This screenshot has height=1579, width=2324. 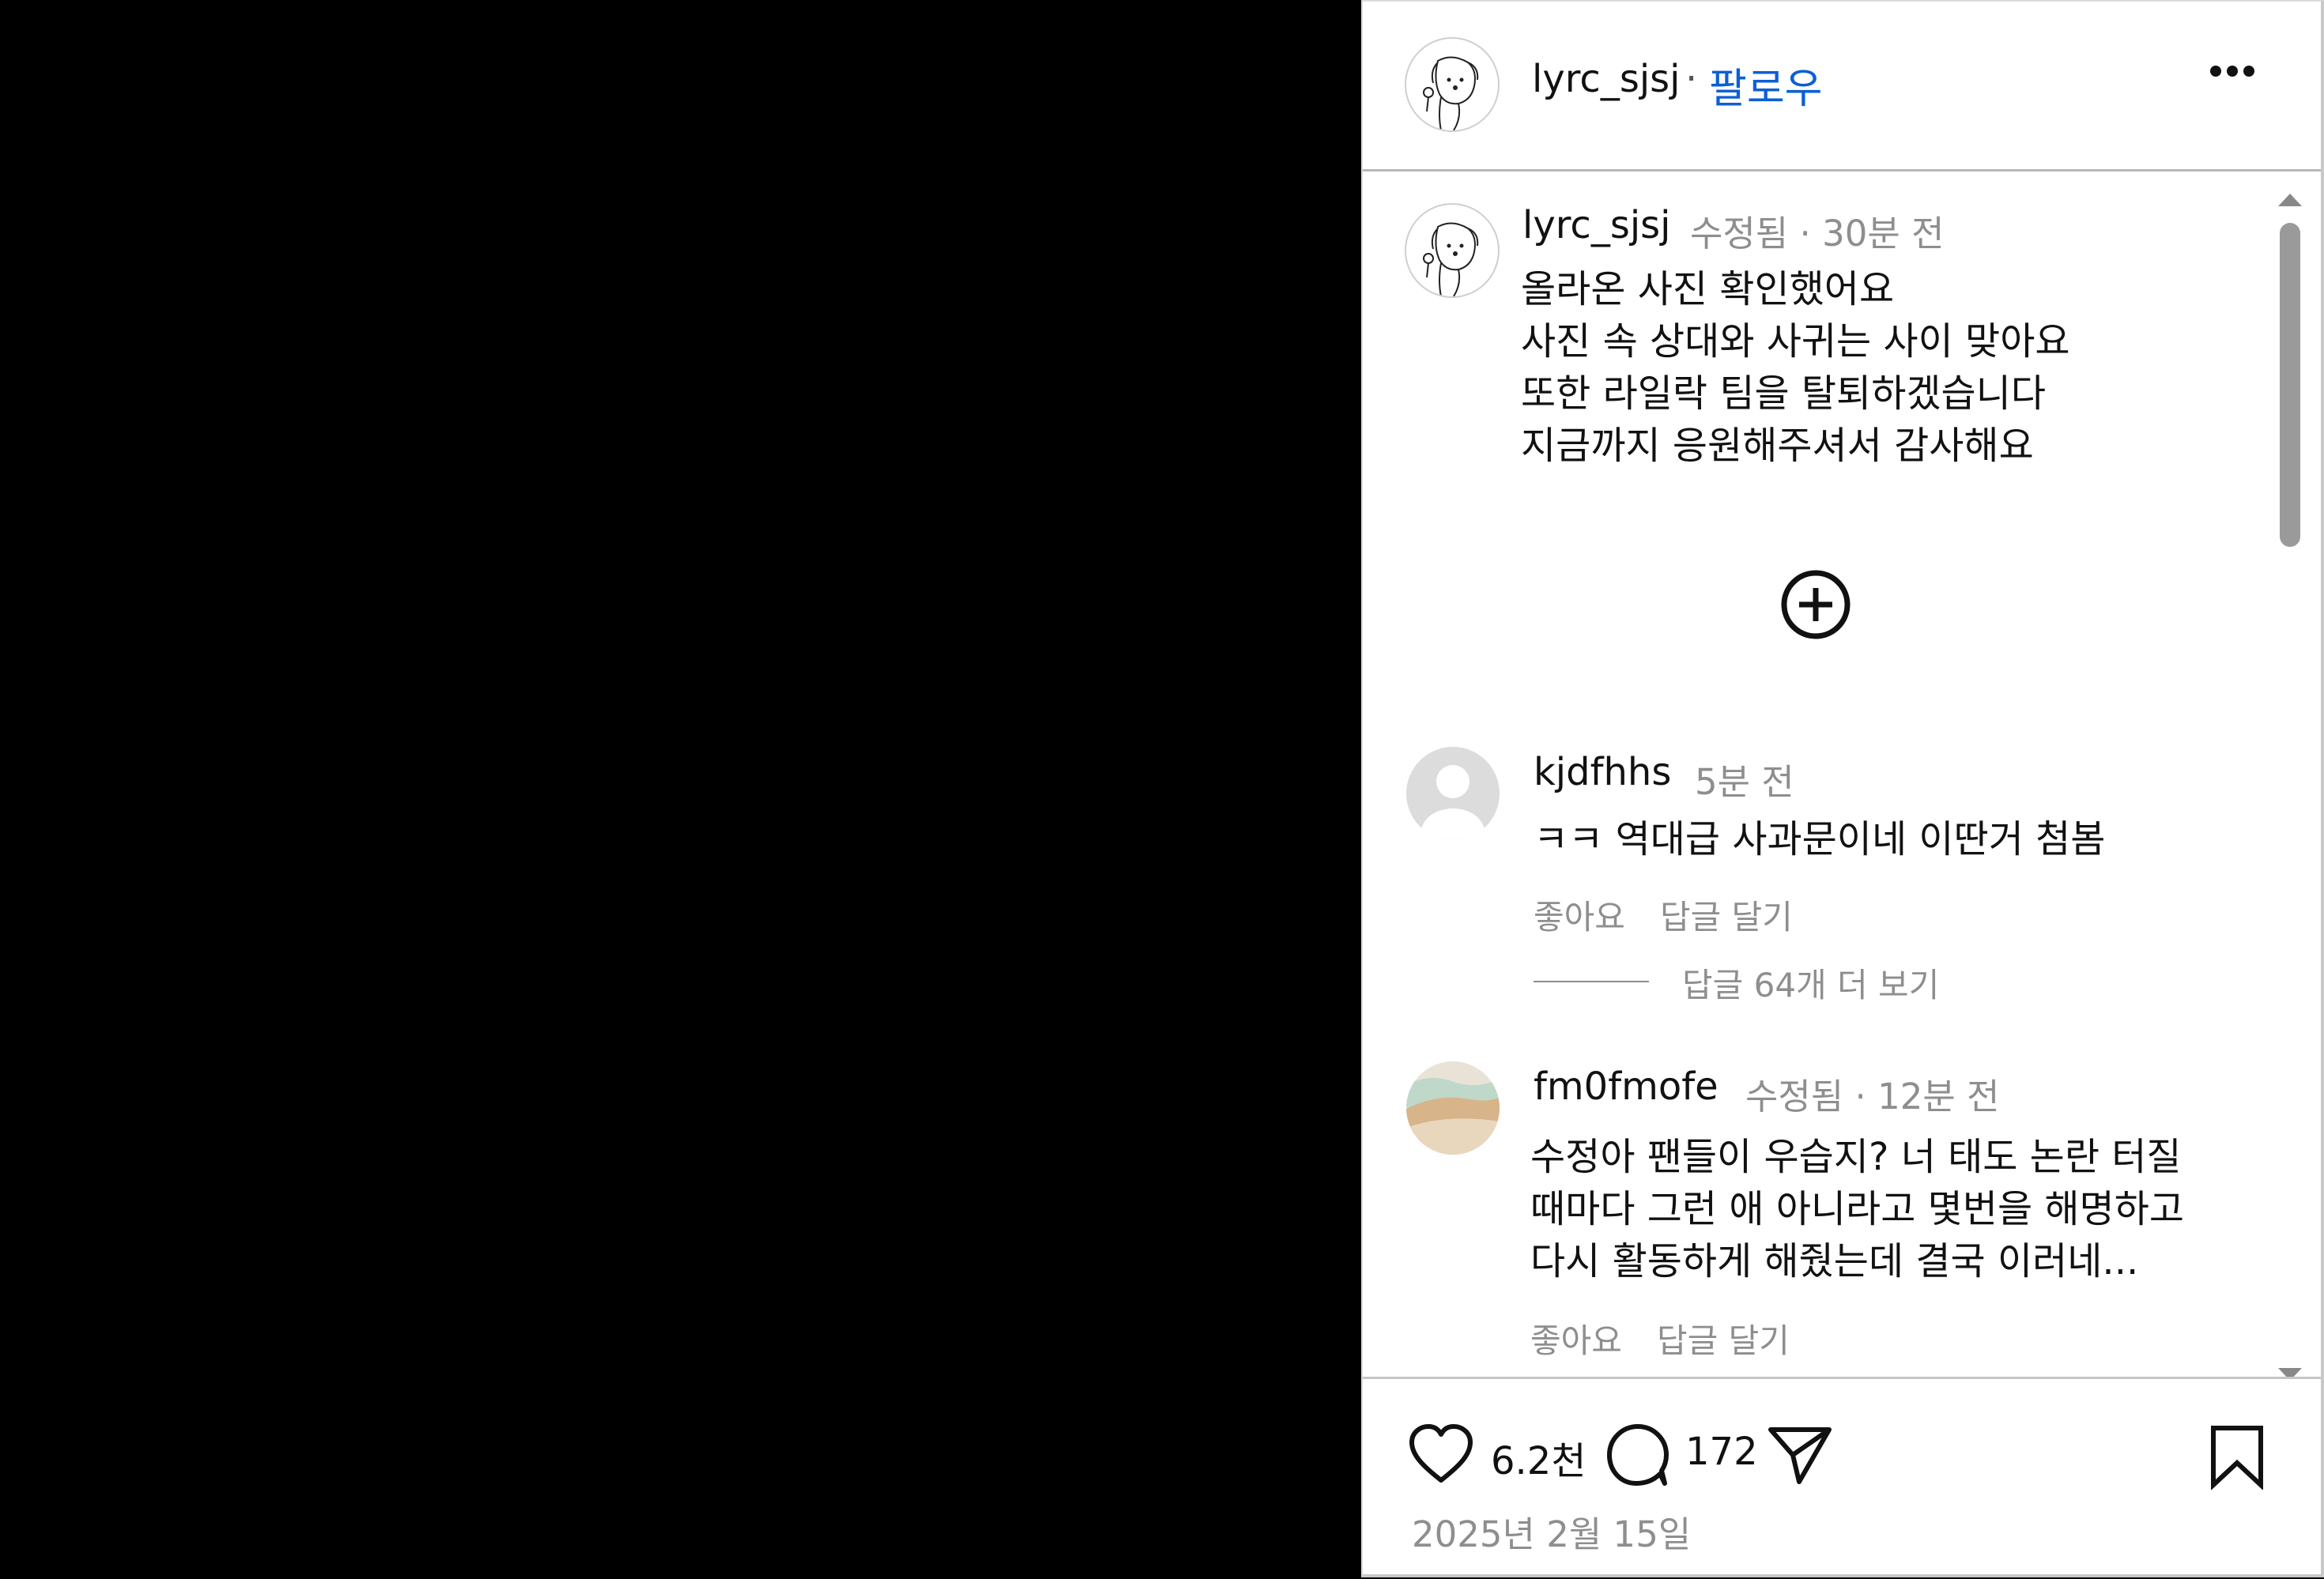 What do you see at coordinates (1872, 1096) in the screenshot?
I see `comment-meta: 수정됨 · 12분 전` at bounding box center [1872, 1096].